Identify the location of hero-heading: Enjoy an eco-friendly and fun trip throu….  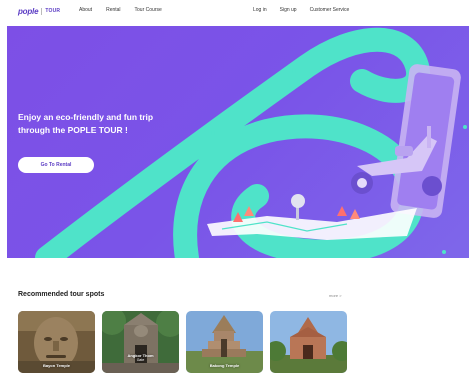
(128, 123).